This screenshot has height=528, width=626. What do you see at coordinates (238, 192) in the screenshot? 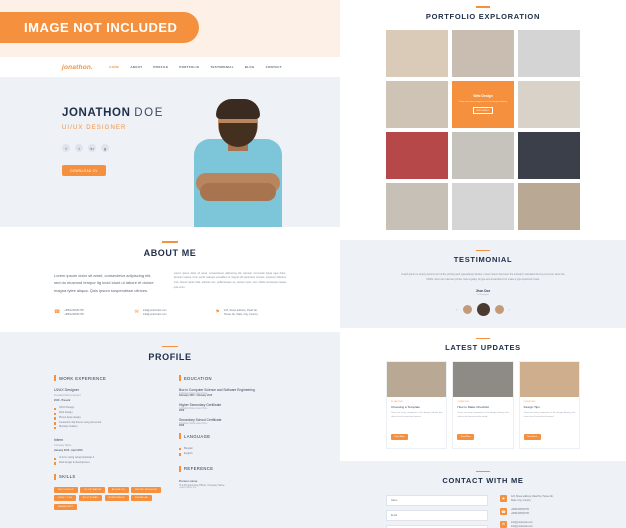
I see `portrait-arm-right` at bounding box center [238, 192].